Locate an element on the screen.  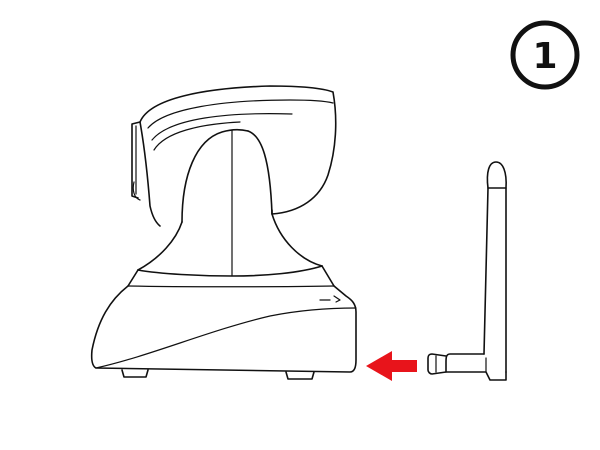
insert-arrow-icon is located at coordinates (391, 366).